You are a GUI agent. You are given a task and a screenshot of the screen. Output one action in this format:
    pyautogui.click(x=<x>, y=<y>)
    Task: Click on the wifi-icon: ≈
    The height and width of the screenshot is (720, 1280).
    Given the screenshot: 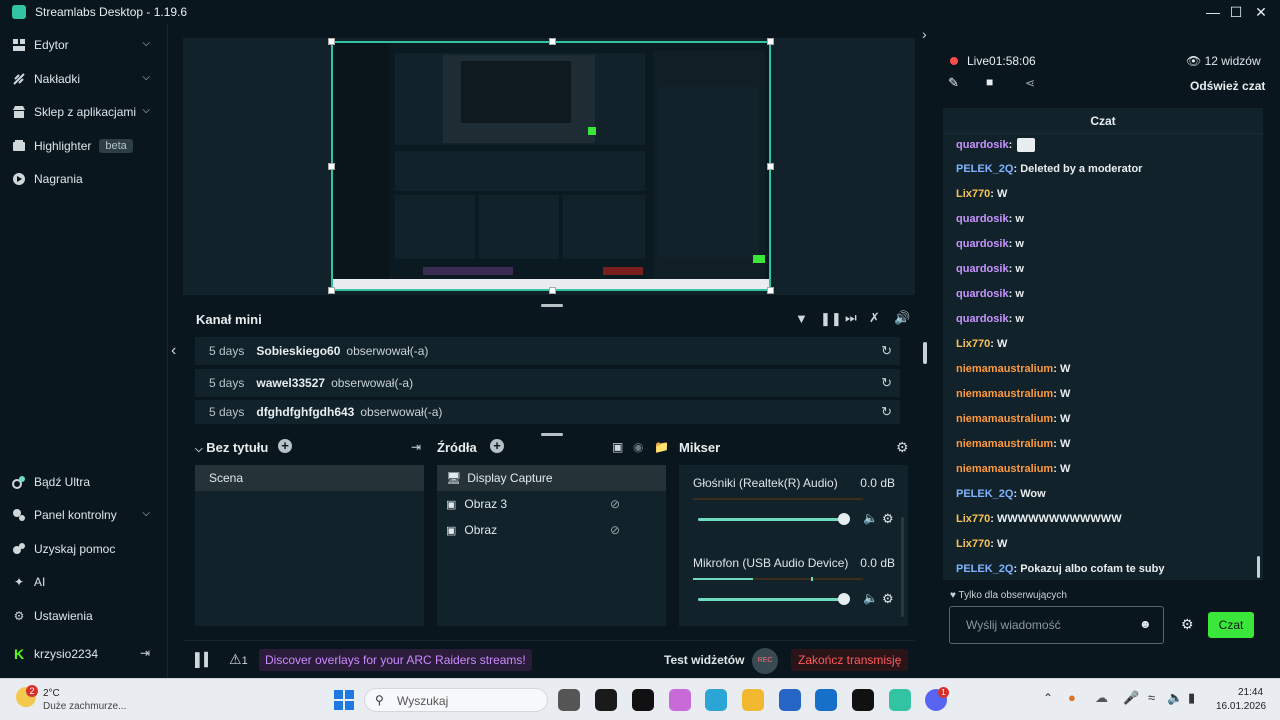 What is the action you would take?
    pyautogui.click(x=1151, y=697)
    